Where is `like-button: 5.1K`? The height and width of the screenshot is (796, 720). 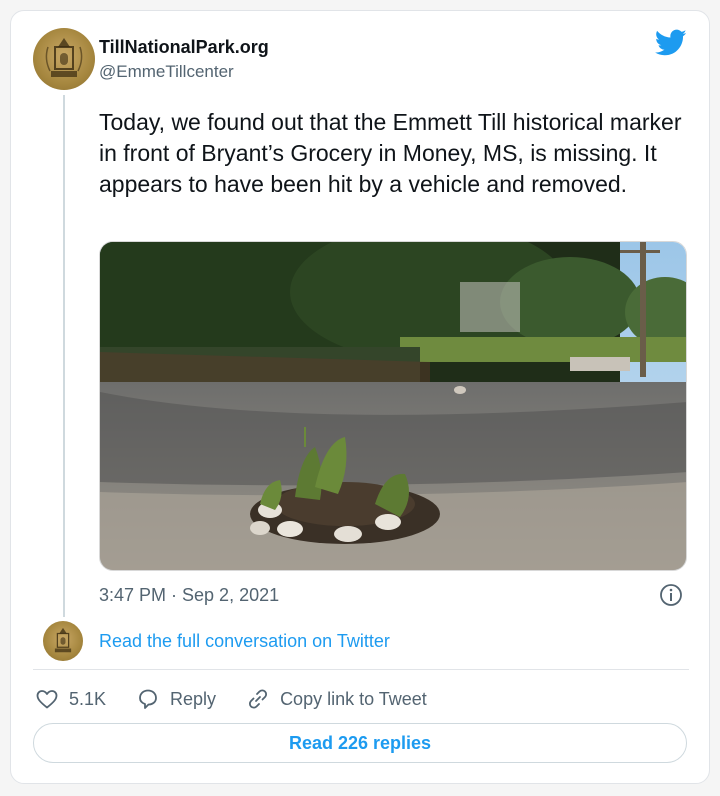 like-button: 5.1K is located at coordinates (70, 699).